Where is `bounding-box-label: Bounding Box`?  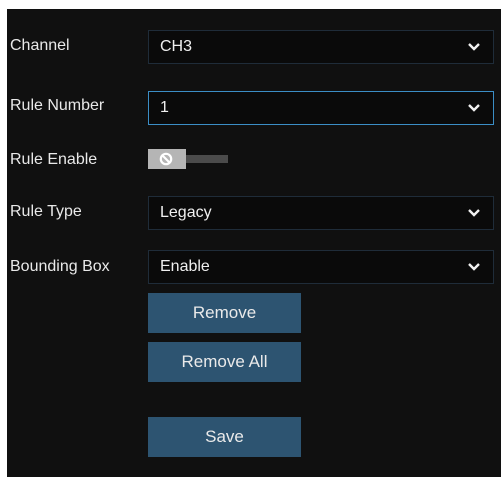 bounding-box-label: Bounding Box is located at coordinates (60, 266).